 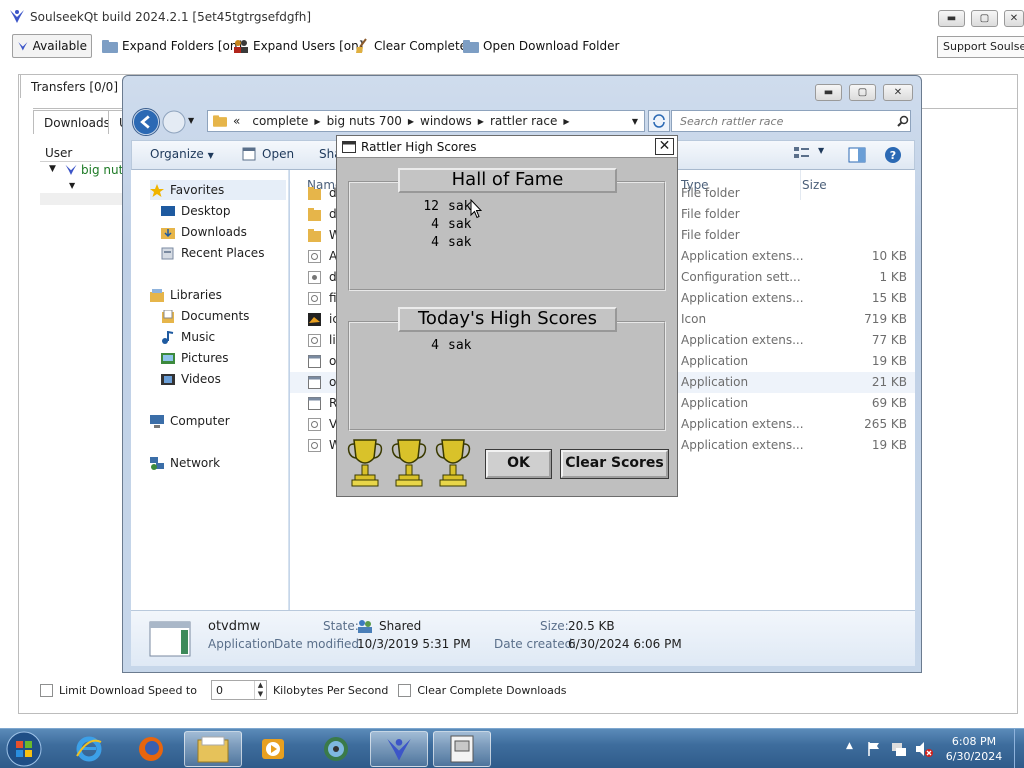 I want to click on ok-button: OK, so click(x=518, y=464).